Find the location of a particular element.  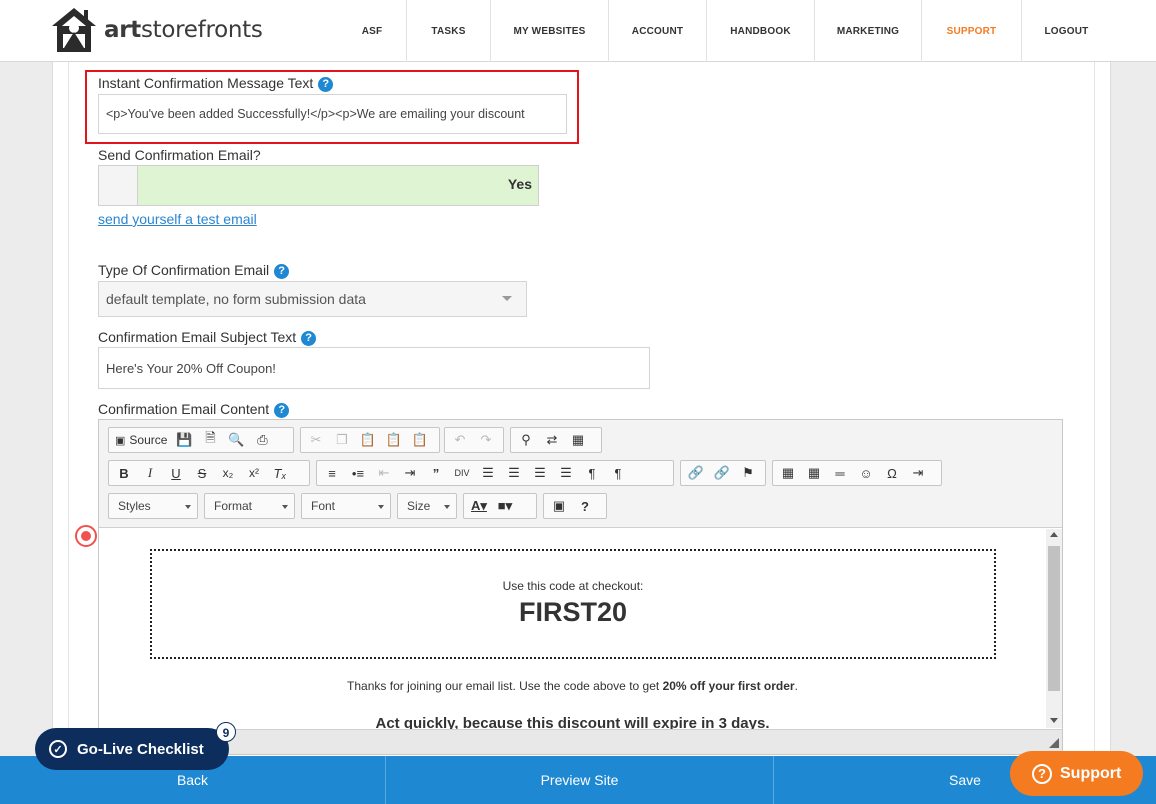

italic-icon: I is located at coordinates (150, 473).